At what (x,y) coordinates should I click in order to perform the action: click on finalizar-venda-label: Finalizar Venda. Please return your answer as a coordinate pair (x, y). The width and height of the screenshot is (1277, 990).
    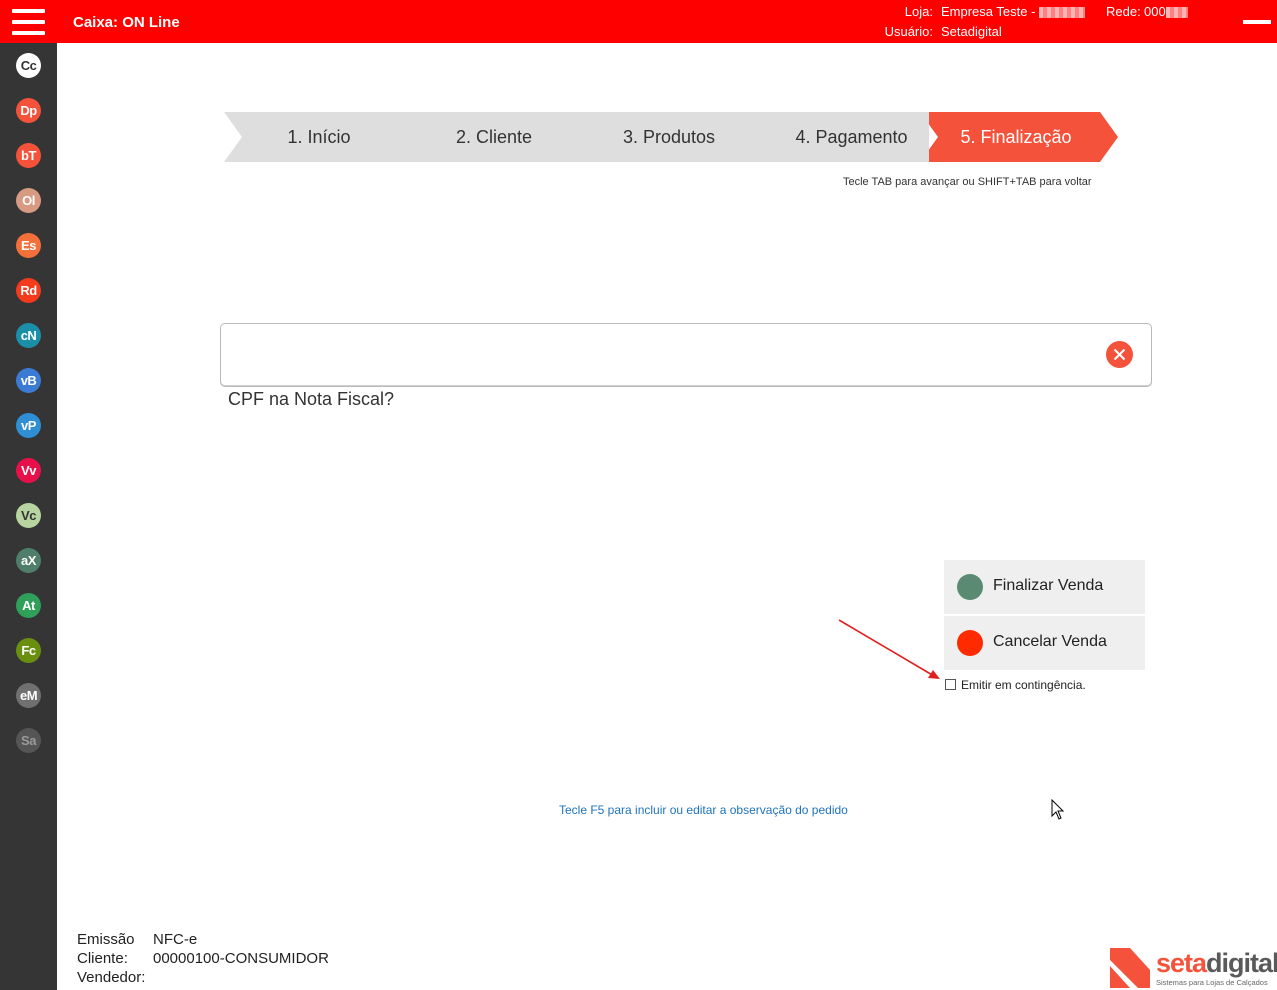
    Looking at the image, I should click on (1048, 585).